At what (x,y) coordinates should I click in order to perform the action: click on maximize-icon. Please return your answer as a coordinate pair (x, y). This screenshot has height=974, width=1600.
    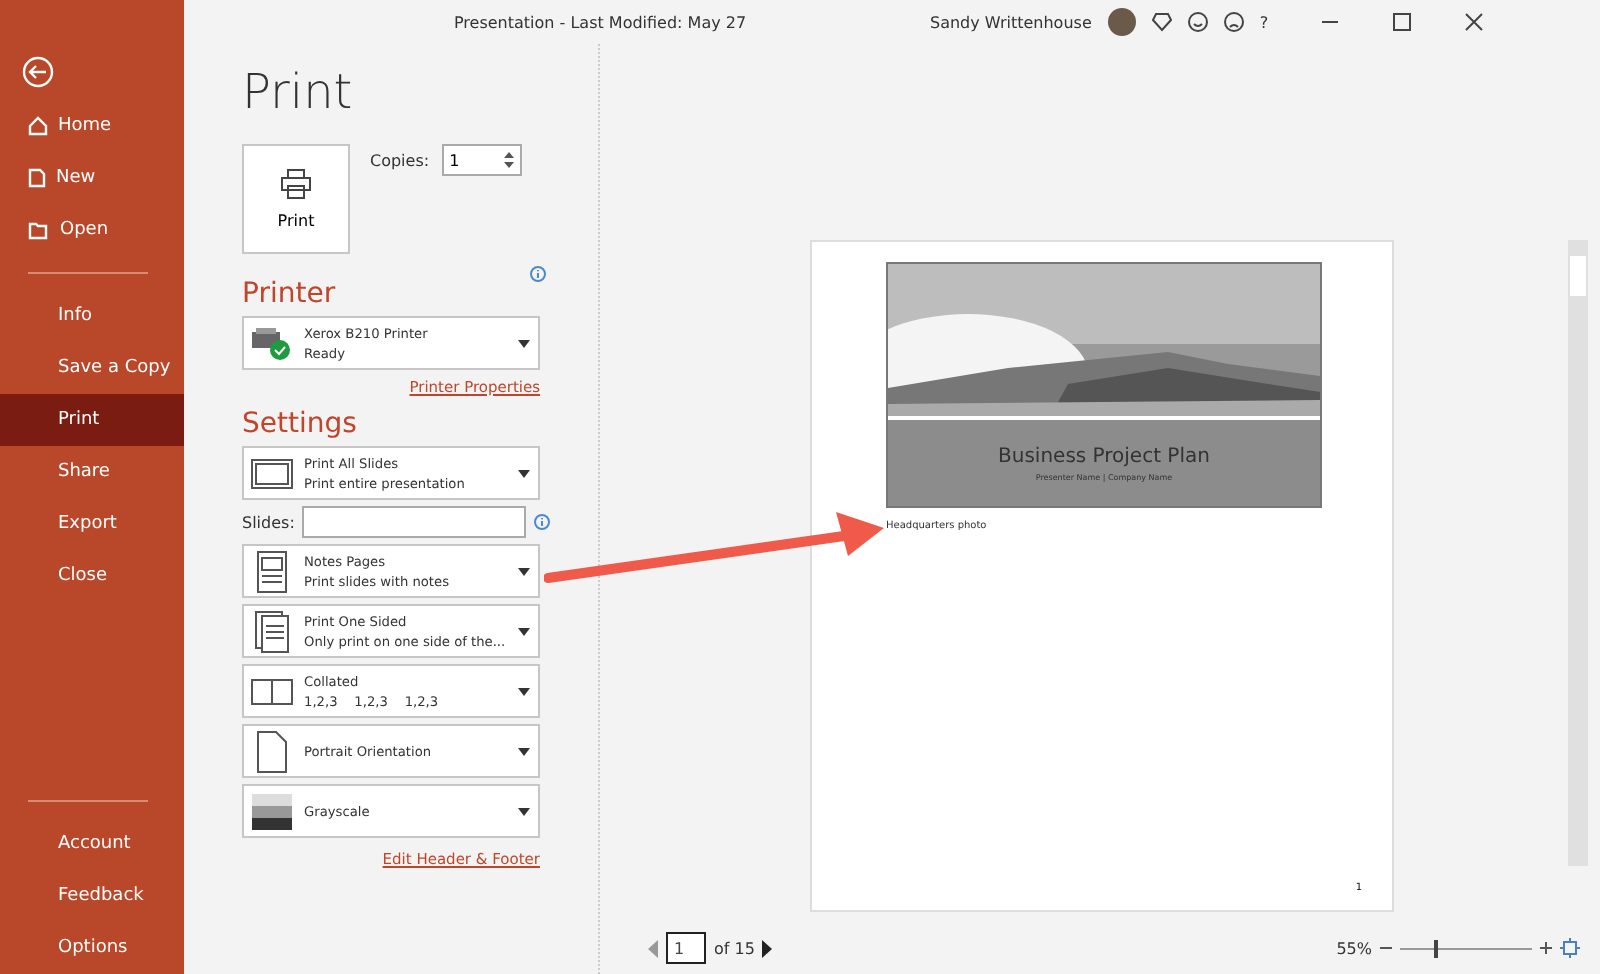
    Looking at the image, I should click on (1402, 22).